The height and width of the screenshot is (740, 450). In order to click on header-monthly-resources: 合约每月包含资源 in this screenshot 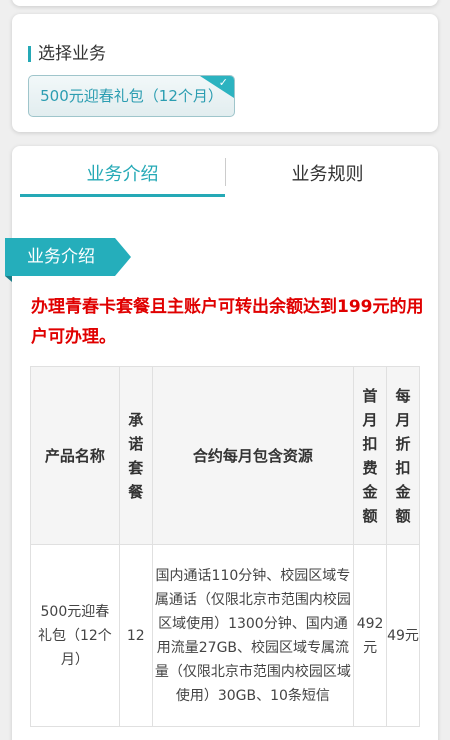, I will do `click(253, 455)`.